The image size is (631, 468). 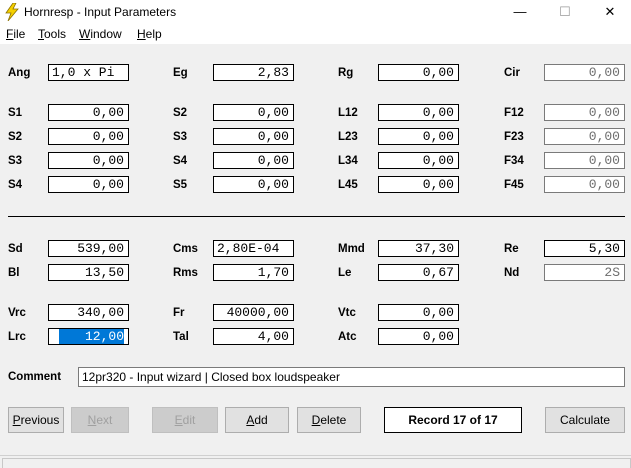 I want to click on field-eg: 2,83, so click(x=253, y=72).